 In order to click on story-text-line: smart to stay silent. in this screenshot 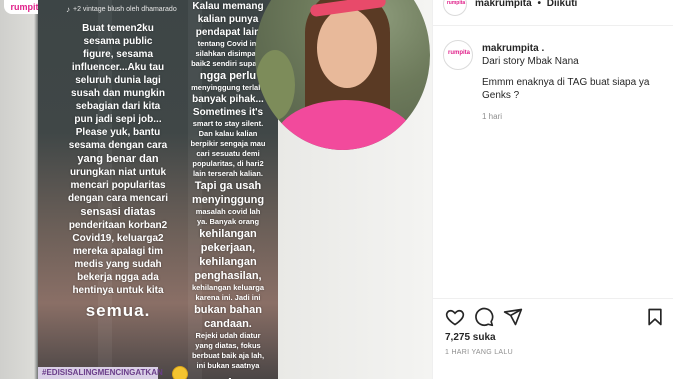, I will do `click(228, 123)`.